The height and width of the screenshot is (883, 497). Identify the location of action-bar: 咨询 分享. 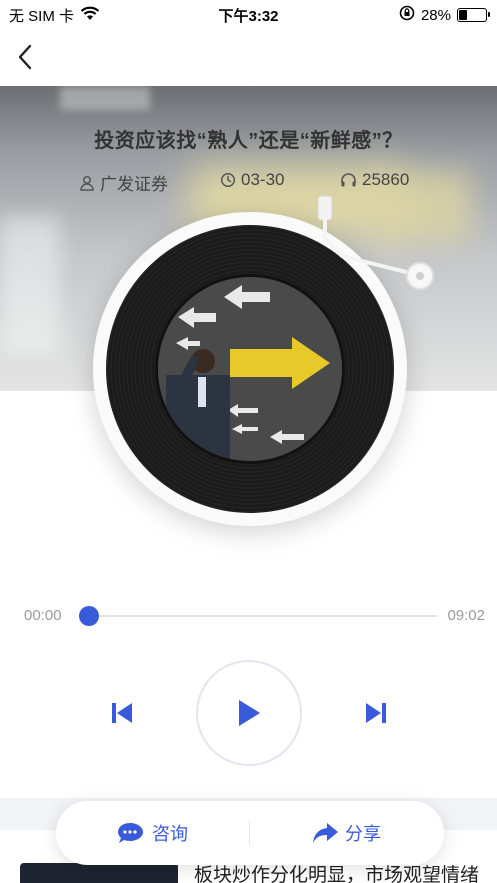
(250, 833).